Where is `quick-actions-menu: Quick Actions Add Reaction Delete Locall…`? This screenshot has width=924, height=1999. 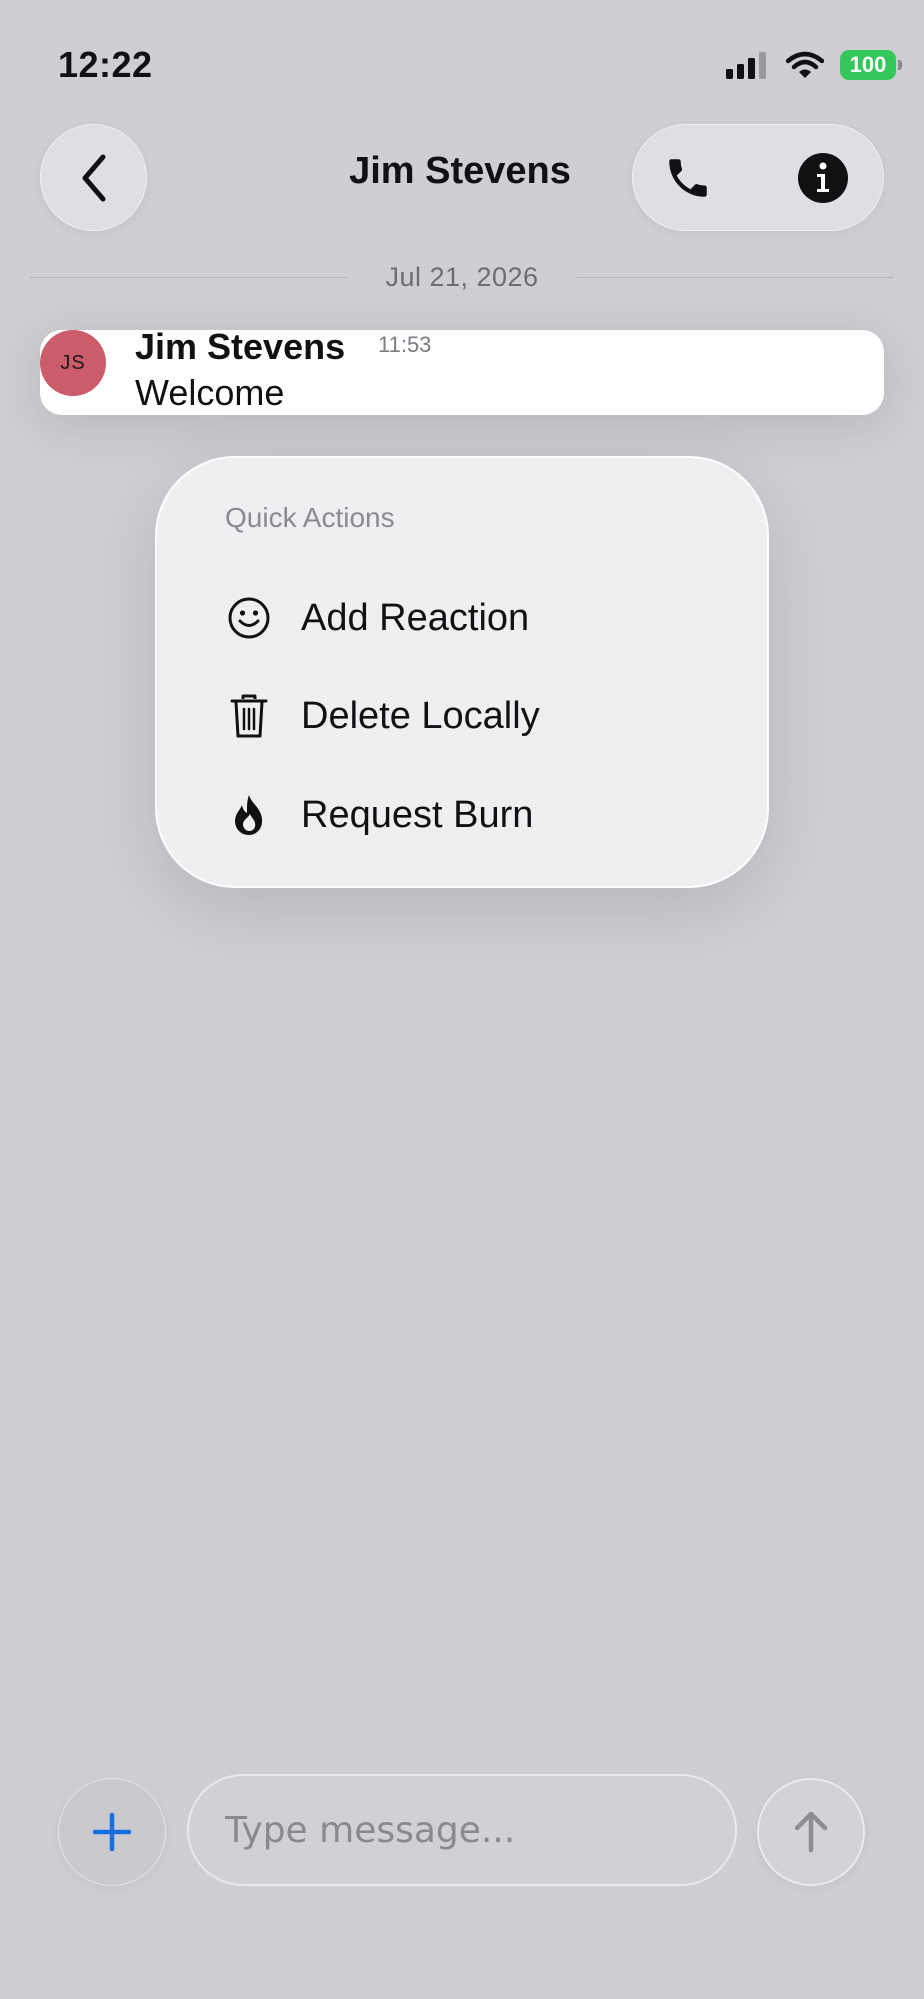 quick-actions-menu: Quick Actions Add Reaction Delete Locall… is located at coordinates (462, 672).